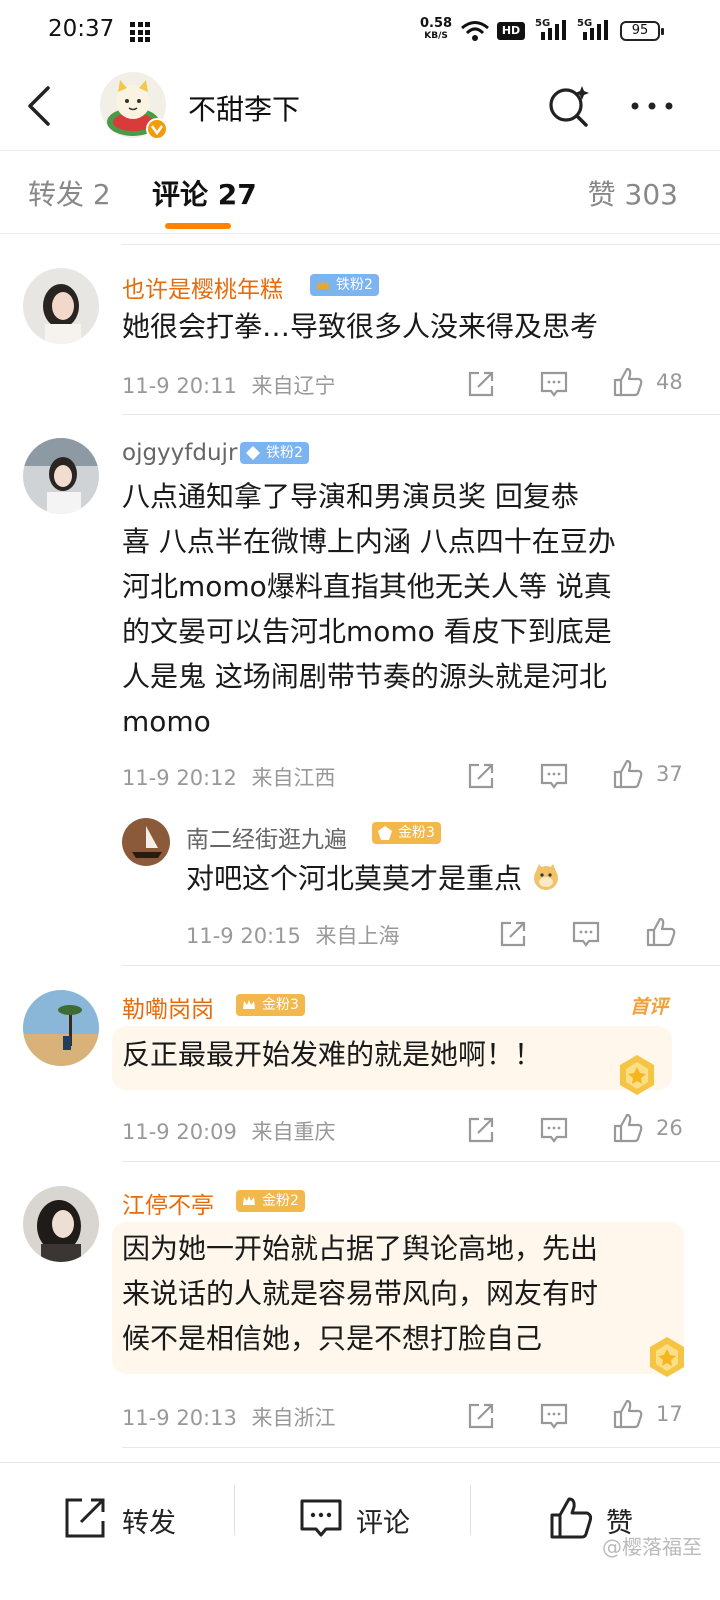 The height and width of the screenshot is (1600, 720). What do you see at coordinates (202, 287) in the screenshot?
I see `commenter-name: 也许是樱桃年糕` at bounding box center [202, 287].